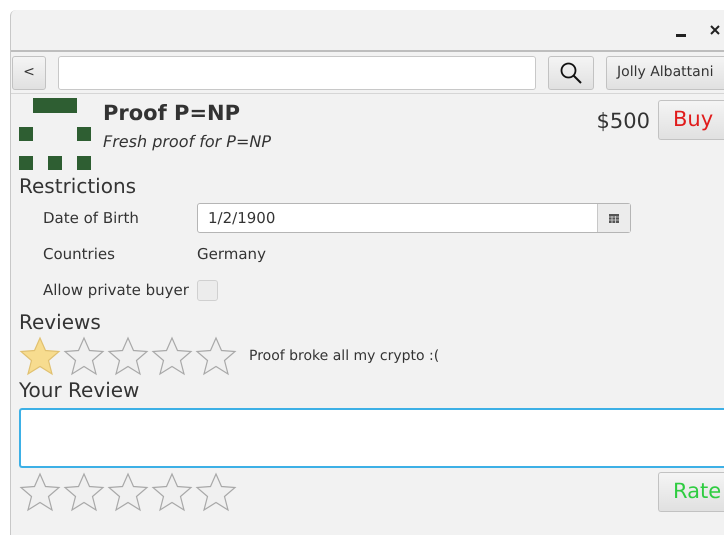 This screenshot has height=535, width=724. Describe the element at coordinates (29, 73) in the screenshot. I see `back-button: <` at that location.